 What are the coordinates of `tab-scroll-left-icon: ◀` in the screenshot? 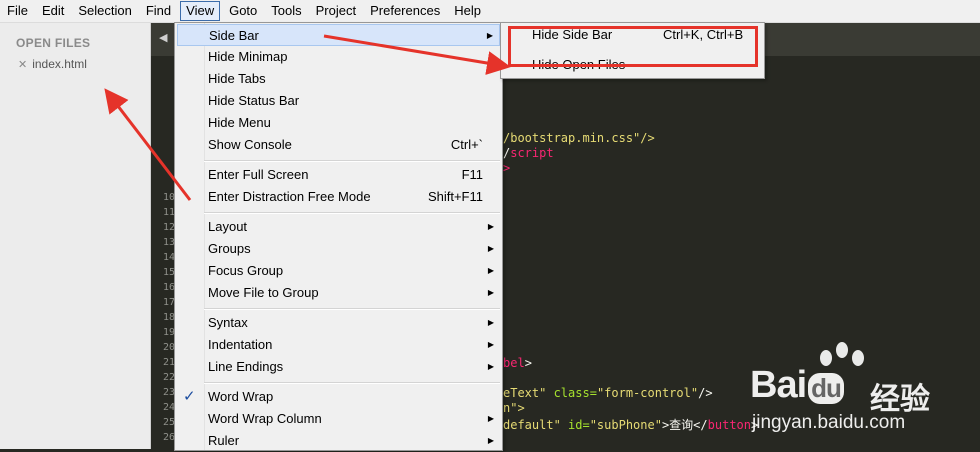 It's located at (166, 39).